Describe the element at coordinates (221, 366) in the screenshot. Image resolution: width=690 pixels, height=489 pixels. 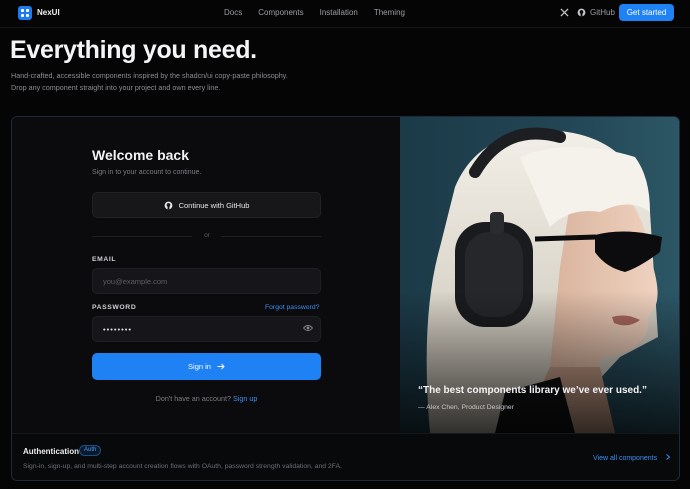
I see `arrow-right-icon` at that location.